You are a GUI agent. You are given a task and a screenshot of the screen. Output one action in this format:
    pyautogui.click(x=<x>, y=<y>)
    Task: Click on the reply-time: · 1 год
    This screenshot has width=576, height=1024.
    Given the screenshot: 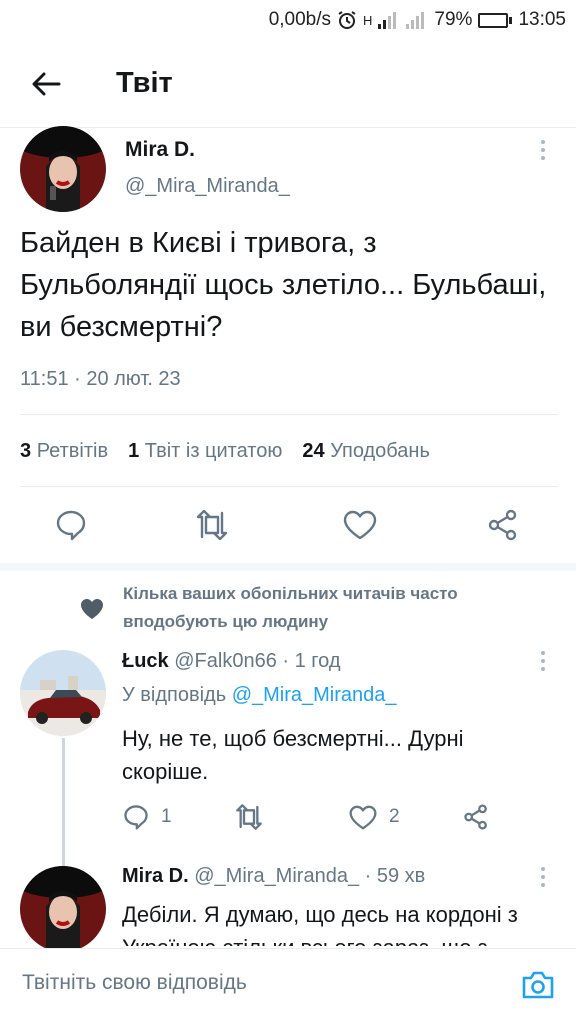 What is the action you would take?
    pyautogui.click(x=311, y=661)
    